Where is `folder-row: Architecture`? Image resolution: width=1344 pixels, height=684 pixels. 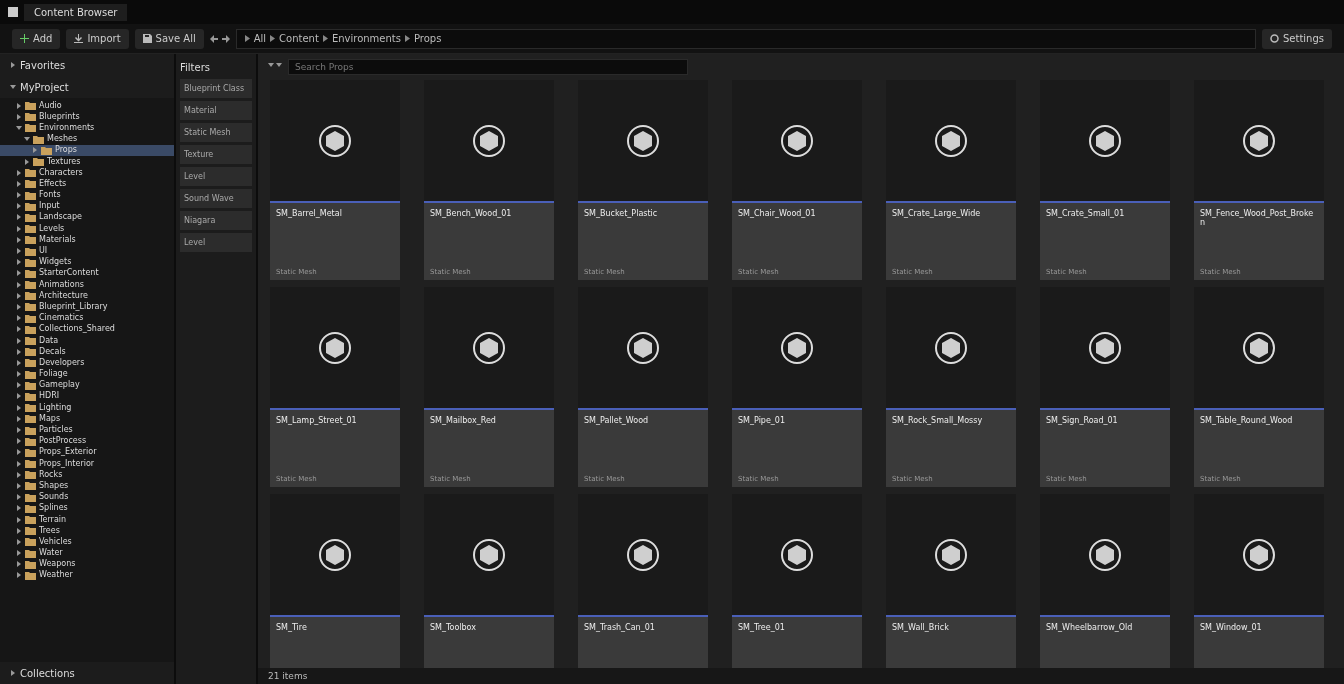 folder-row: Architecture is located at coordinates (87, 296).